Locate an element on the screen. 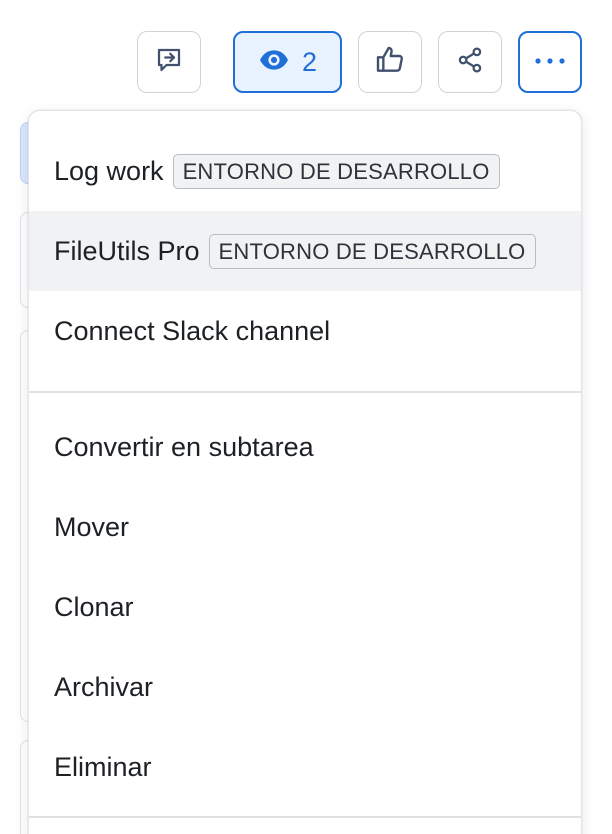 The width and height of the screenshot is (612, 834). menu-item-label: Convertir en subtarea is located at coordinates (184, 446).